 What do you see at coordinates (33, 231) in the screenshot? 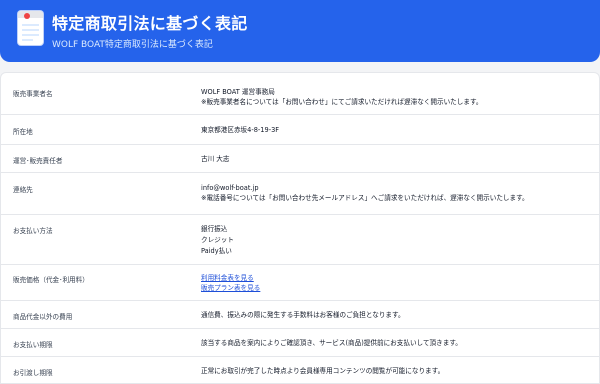
I see `row-label: お支払い方法` at bounding box center [33, 231].